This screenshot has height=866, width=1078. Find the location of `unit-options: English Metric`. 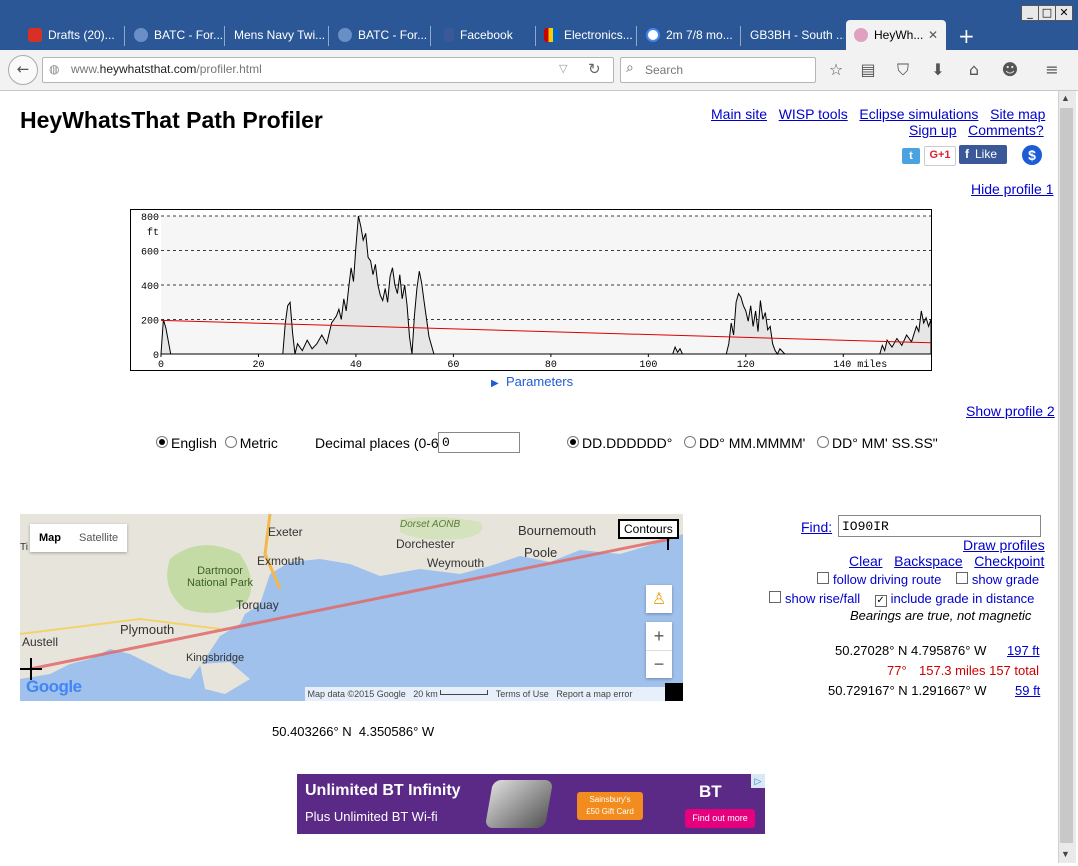

unit-options: English Metric is located at coordinates (217, 443).